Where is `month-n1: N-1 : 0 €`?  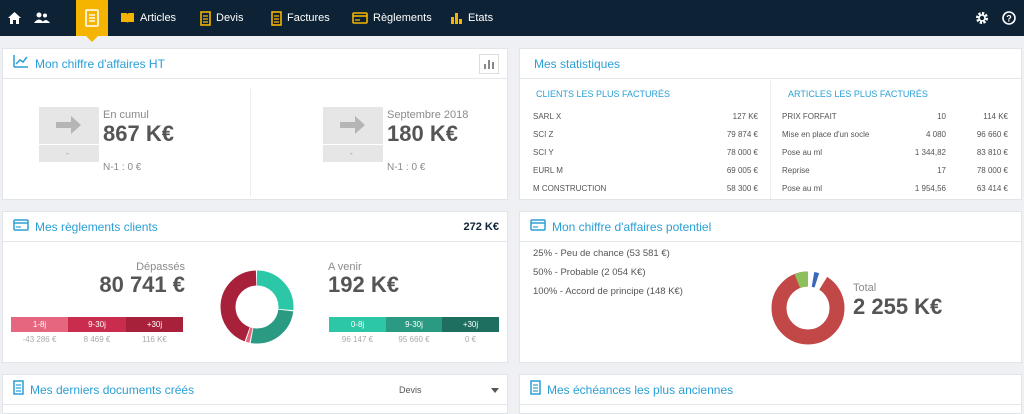 month-n1: N-1 : 0 € is located at coordinates (406, 167).